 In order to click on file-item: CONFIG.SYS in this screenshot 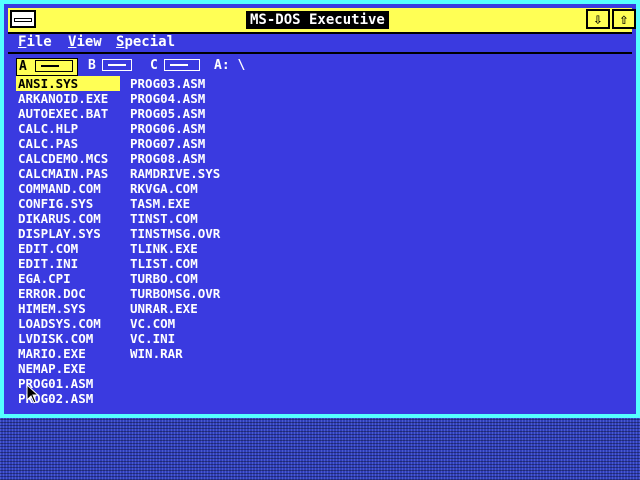, I will do `click(55, 203)`.